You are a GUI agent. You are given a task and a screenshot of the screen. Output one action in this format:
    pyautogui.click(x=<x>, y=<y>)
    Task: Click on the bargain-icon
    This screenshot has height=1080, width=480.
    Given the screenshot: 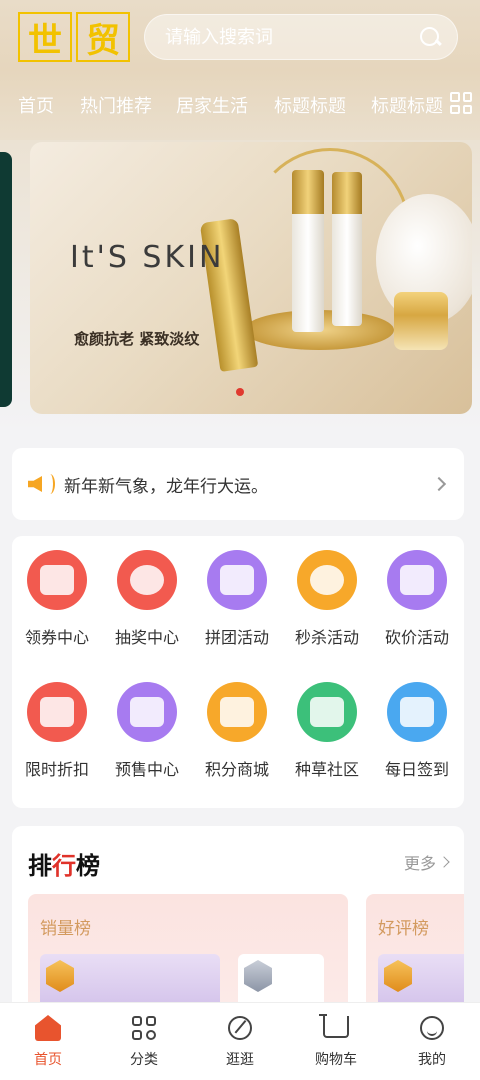 What is the action you would take?
    pyautogui.click(x=417, y=580)
    